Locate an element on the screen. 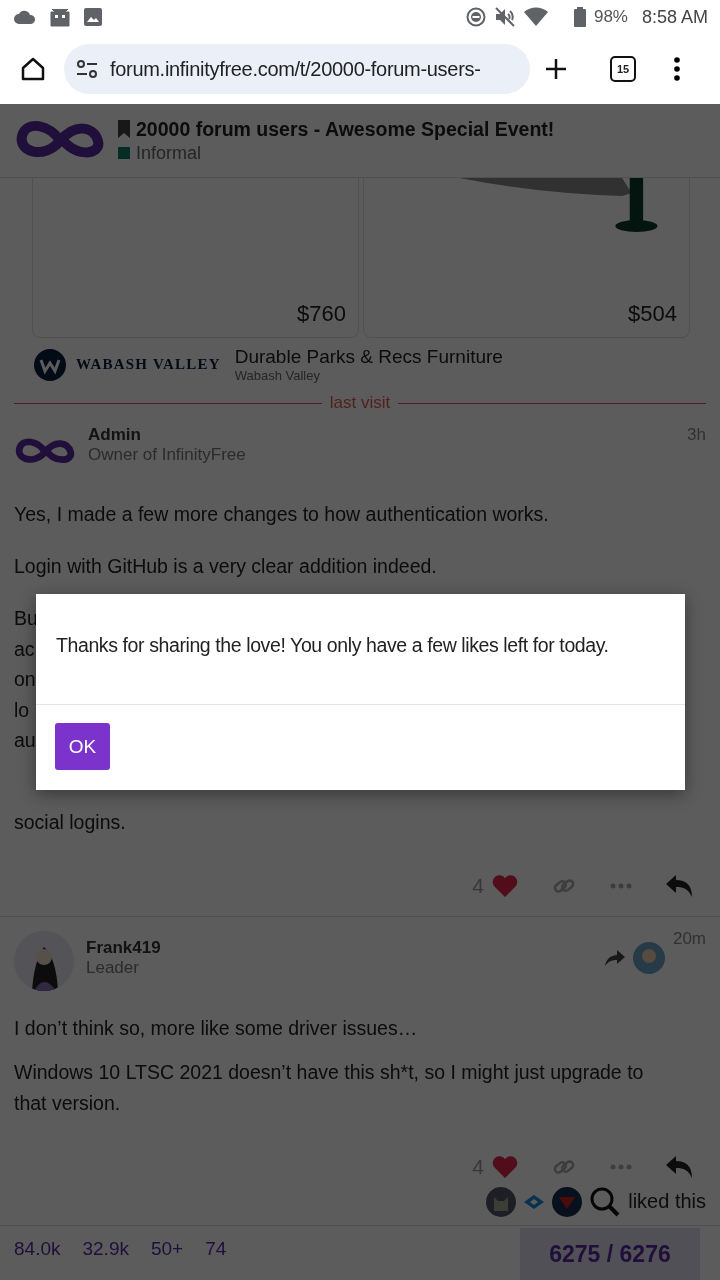  topic-stat: 32.9k is located at coordinates (105, 1248).